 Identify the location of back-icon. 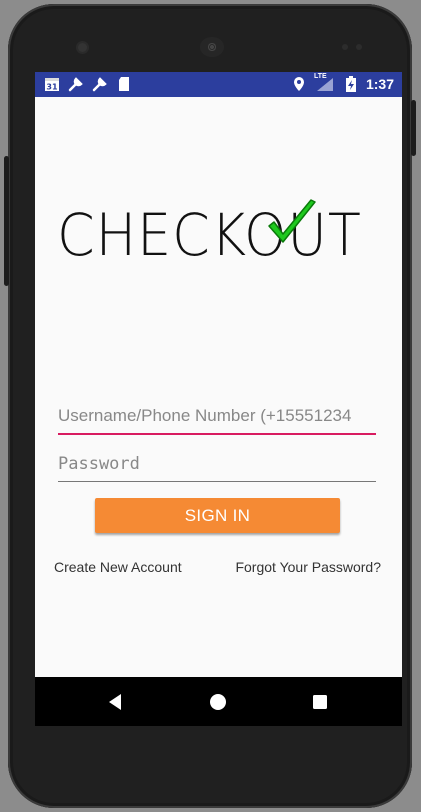
(115, 701).